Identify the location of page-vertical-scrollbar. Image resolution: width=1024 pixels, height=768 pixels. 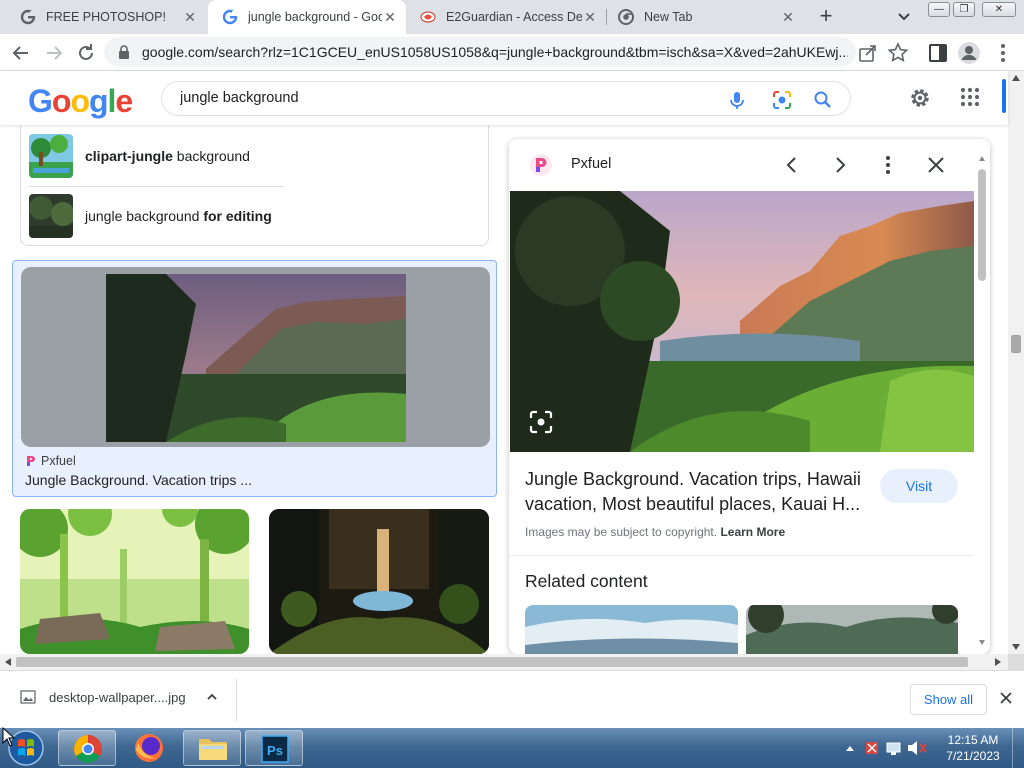
(1016, 362).